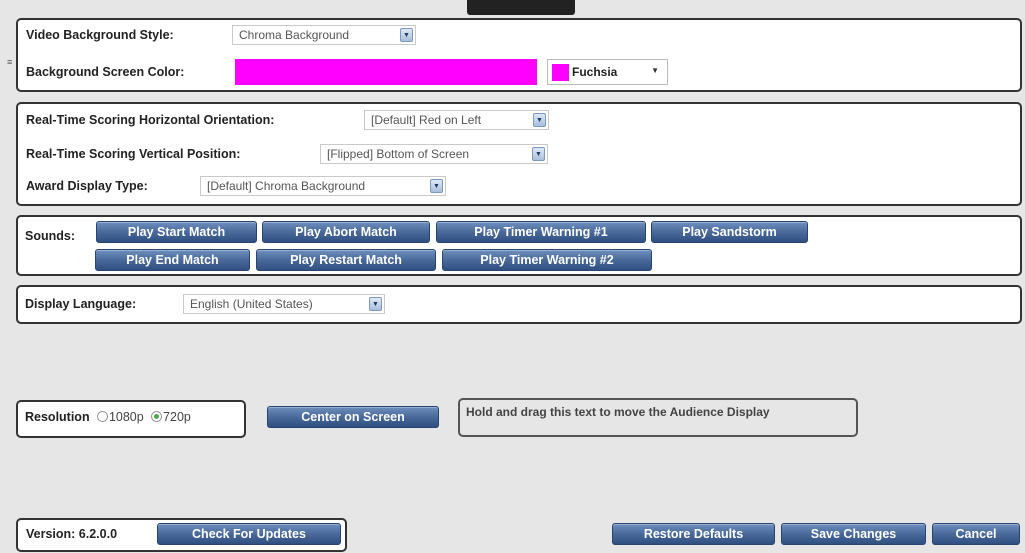  Describe the element at coordinates (595, 72) in the screenshot. I see `select-value: Fuchsia` at that location.